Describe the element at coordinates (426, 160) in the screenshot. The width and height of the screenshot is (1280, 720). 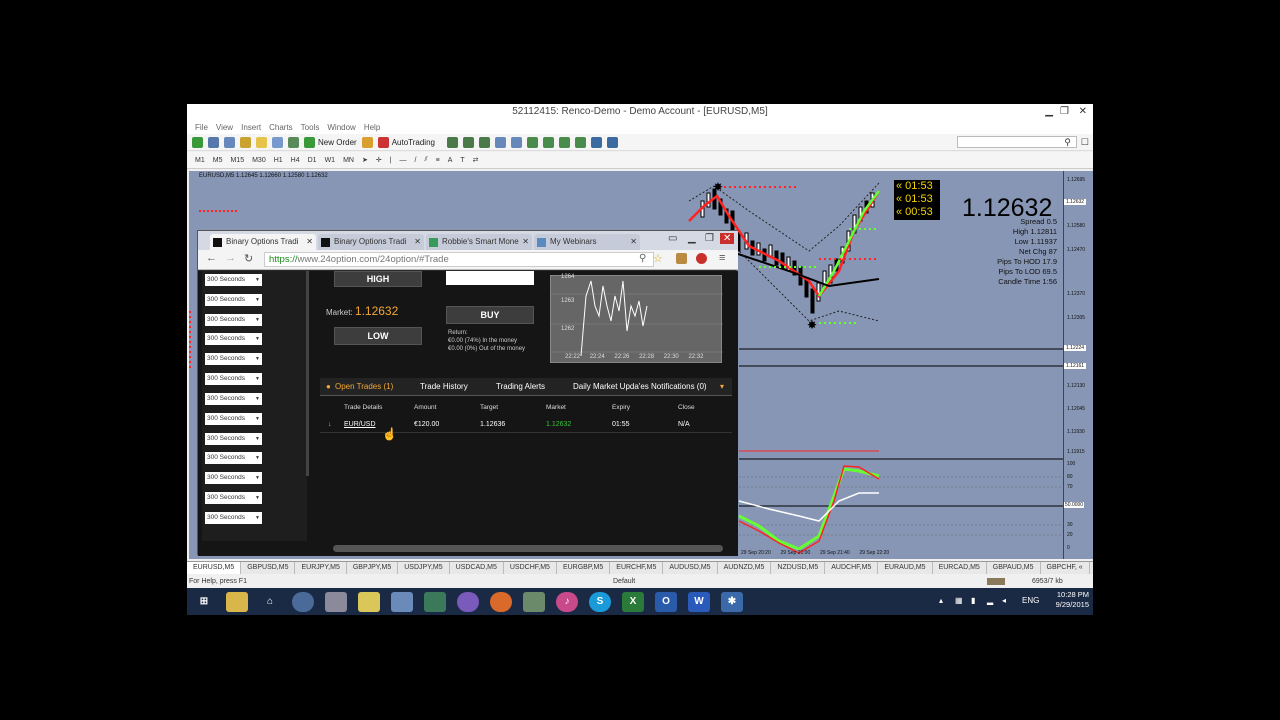
I see `channel-icon: ⫽` at that location.